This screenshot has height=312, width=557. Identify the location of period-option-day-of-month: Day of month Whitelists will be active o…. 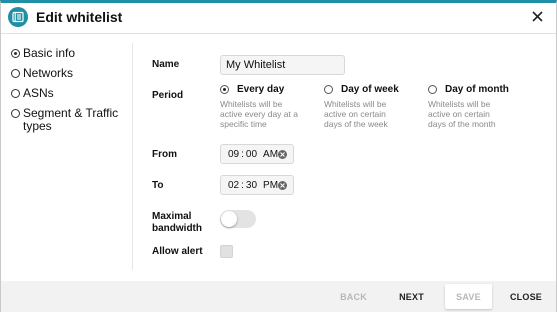
(478, 106).